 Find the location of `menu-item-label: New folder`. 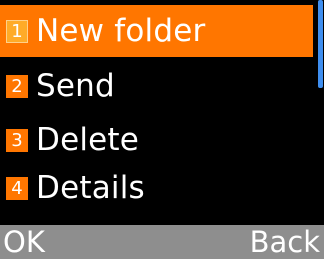

menu-item-label: New folder is located at coordinates (121, 30).